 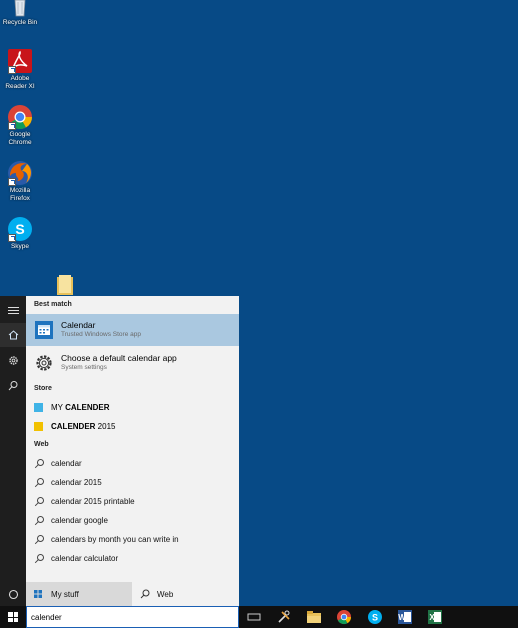 I want to click on desktop-icon-label: Adobe Reader XI, so click(x=20, y=82).